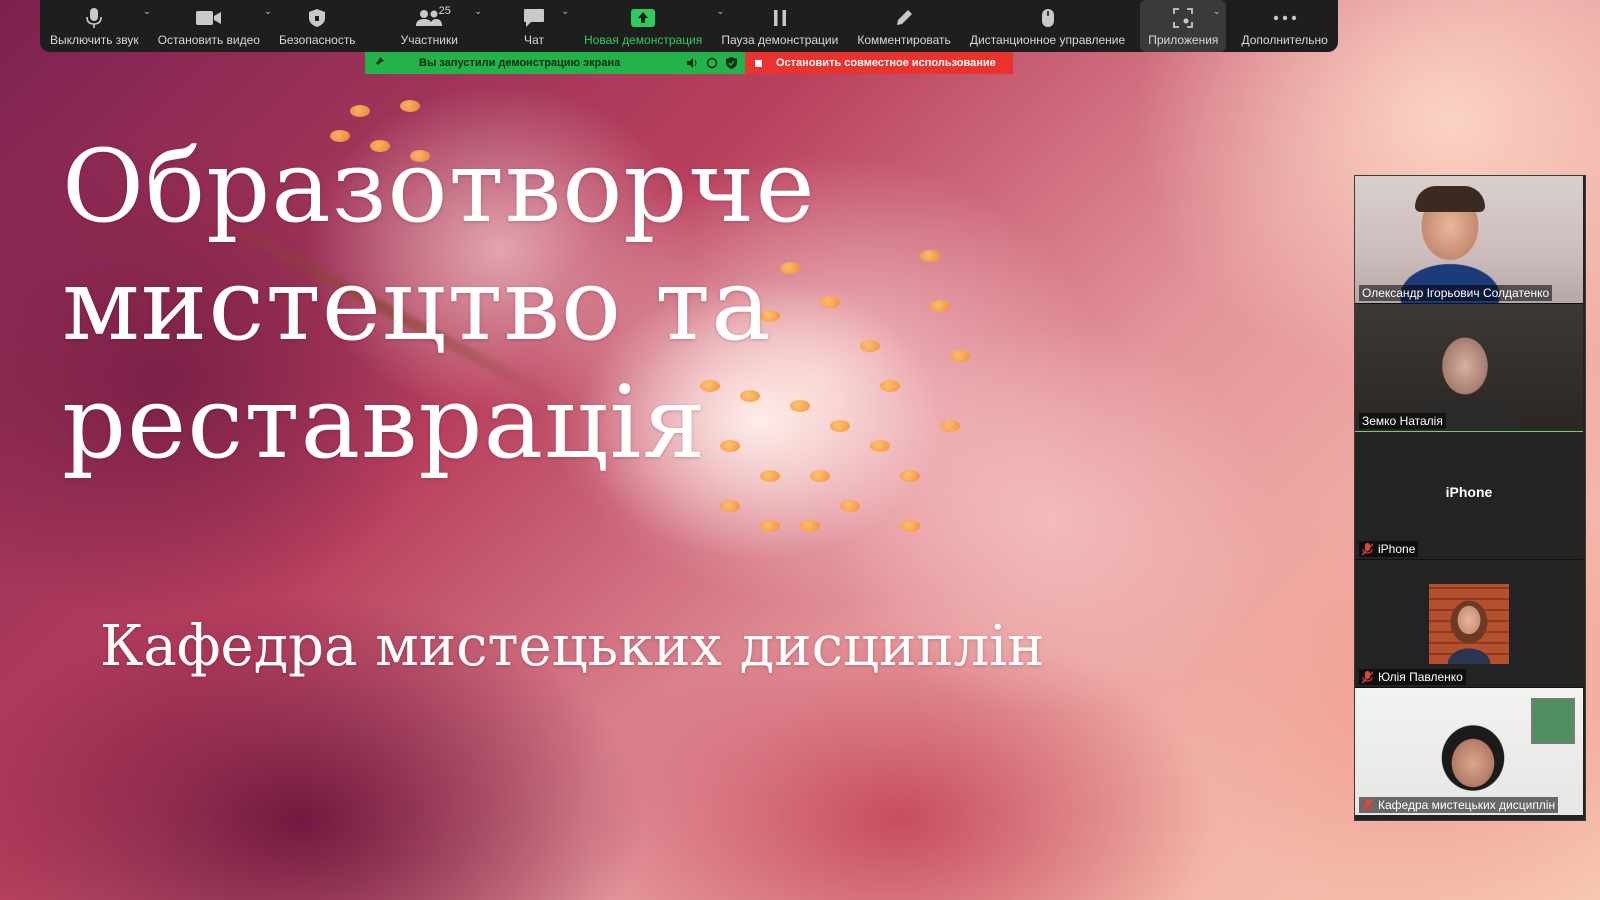  I want to click on apps-label: Приложения, so click(1183, 40).